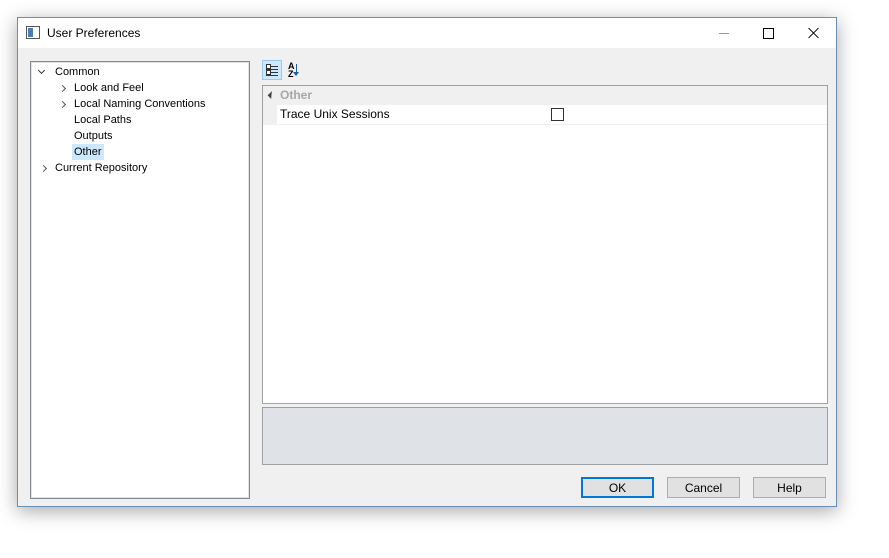 Image resolution: width=889 pixels, height=558 pixels. Describe the element at coordinates (109, 88) in the screenshot. I see `tree-item-label: Look and Feel` at that location.